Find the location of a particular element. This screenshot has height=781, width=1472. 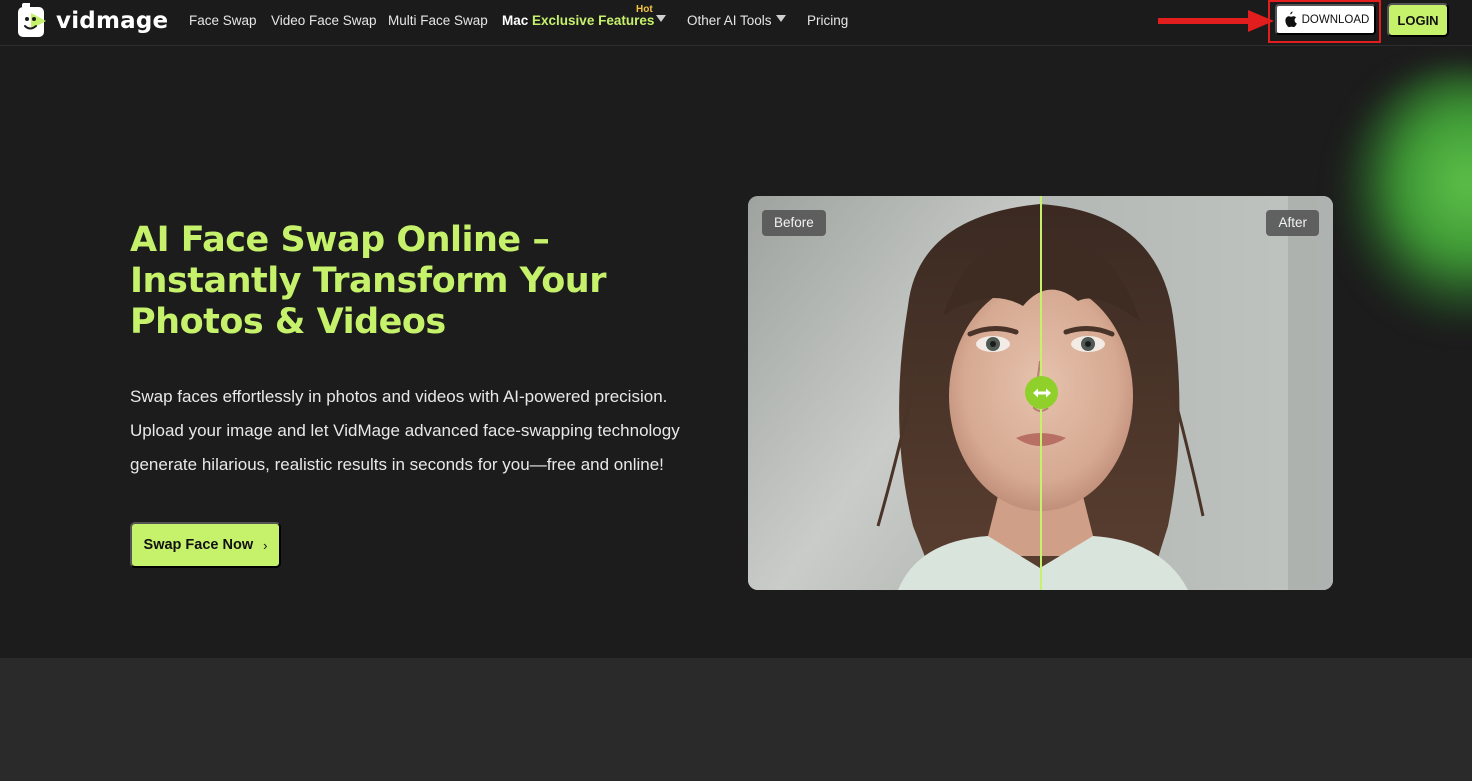

apple-icon is located at coordinates (1291, 19).